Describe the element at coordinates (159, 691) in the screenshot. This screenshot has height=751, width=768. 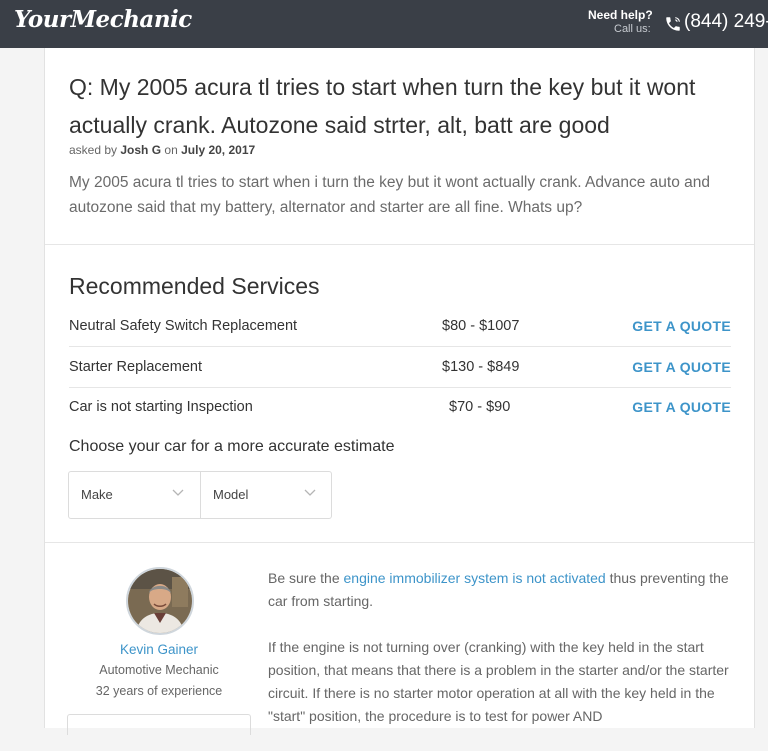
I see `mechanic-experience: 32 years of experience` at that location.